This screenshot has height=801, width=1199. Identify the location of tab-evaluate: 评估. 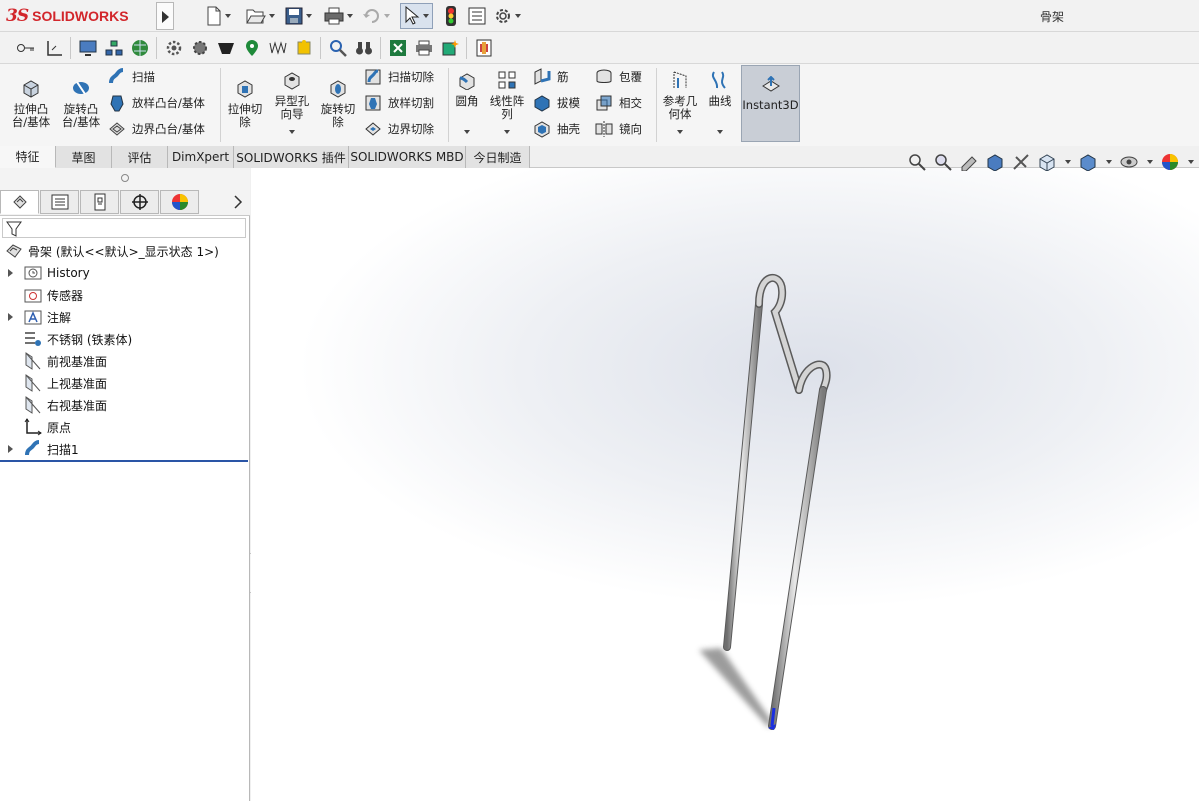
(140, 157).